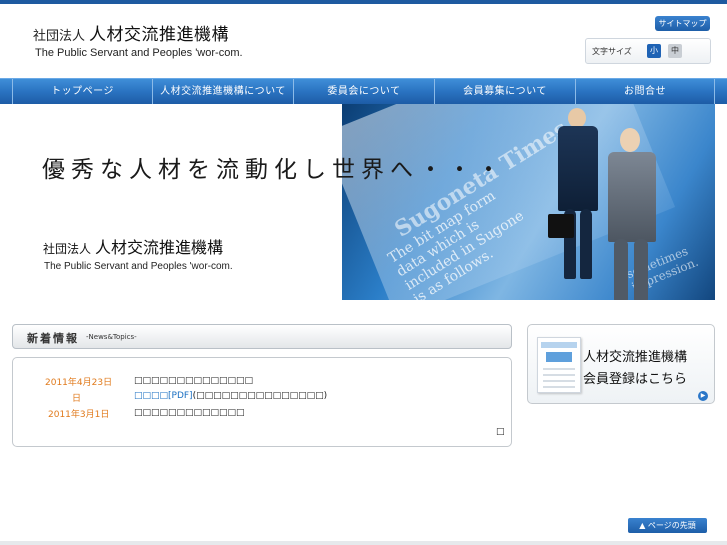 The width and height of the screenshot is (727, 545). Describe the element at coordinates (67, 249) in the screenshot. I see `hero-org-prefix: 社団法人` at that location.